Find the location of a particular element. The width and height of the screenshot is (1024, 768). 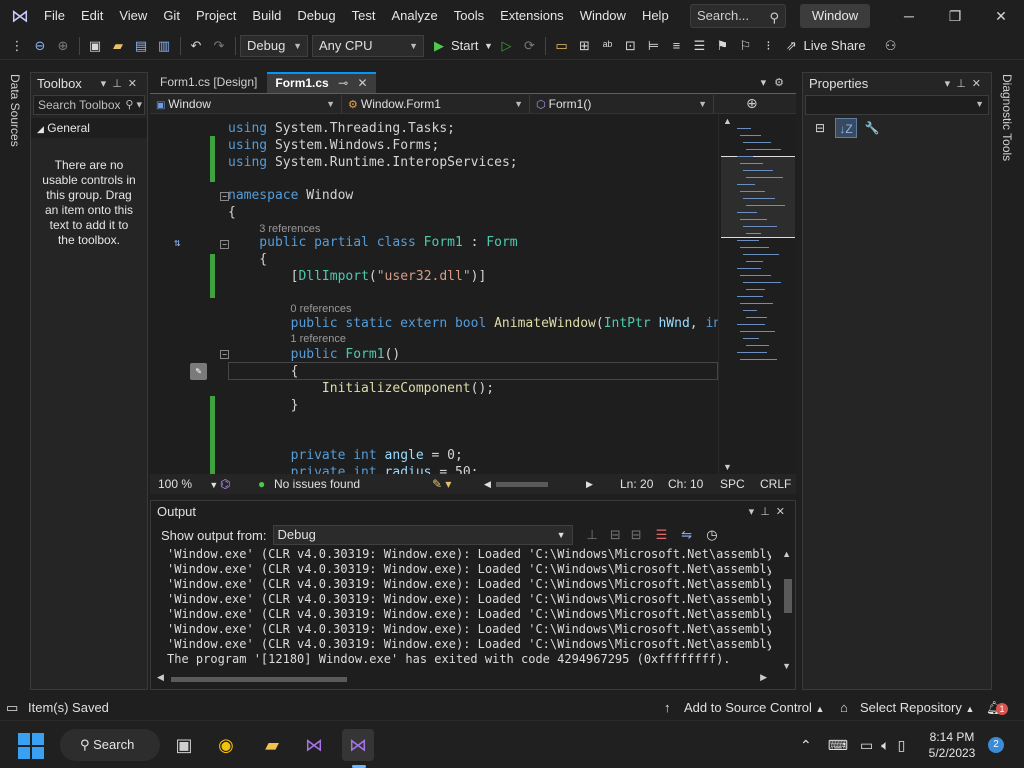

project-dropdown: ▣ Window ▼ is located at coordinates (246, 103).